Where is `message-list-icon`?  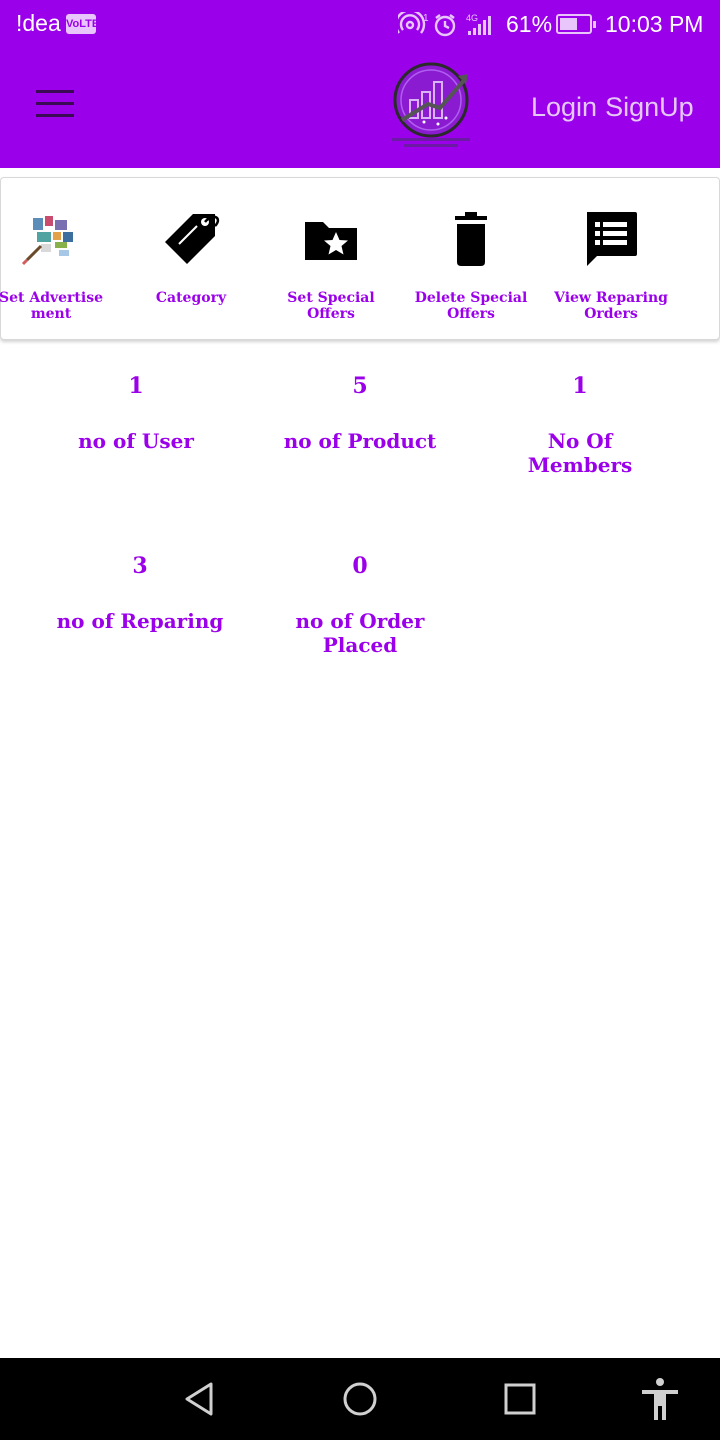 message-list-icon is located at coordinates (612, 239).